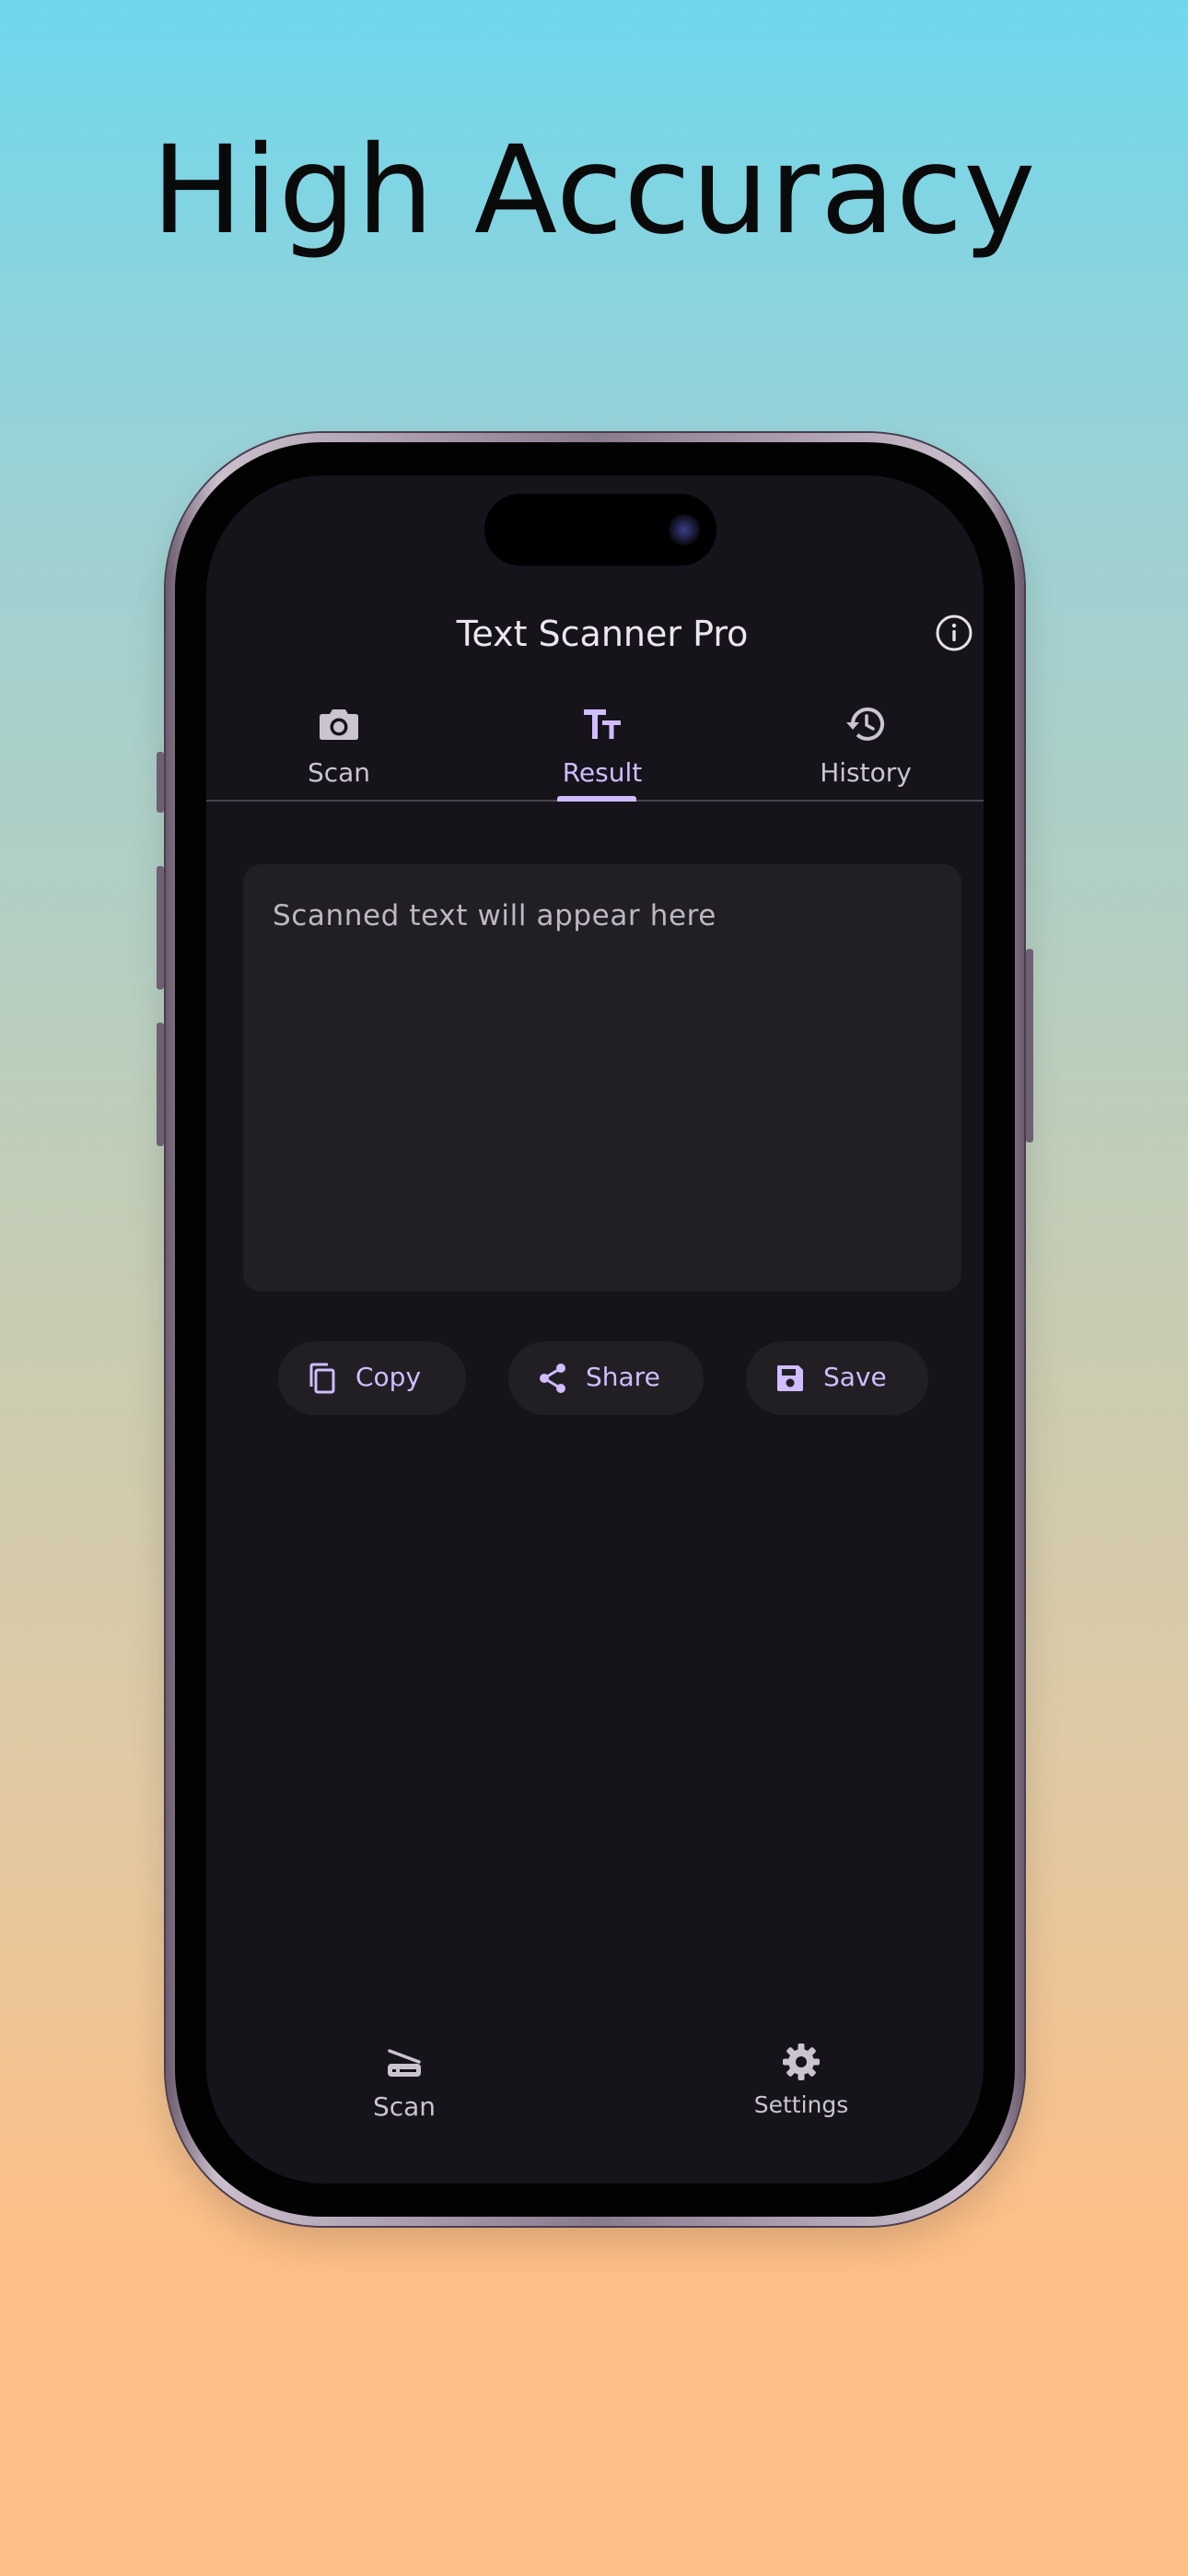 The width and height of the screenshot is (1188, 2576). What do you see at coordinates (160, 927) in the screenshot?
I see `volume-up-button` at bounding box center [160, 927].